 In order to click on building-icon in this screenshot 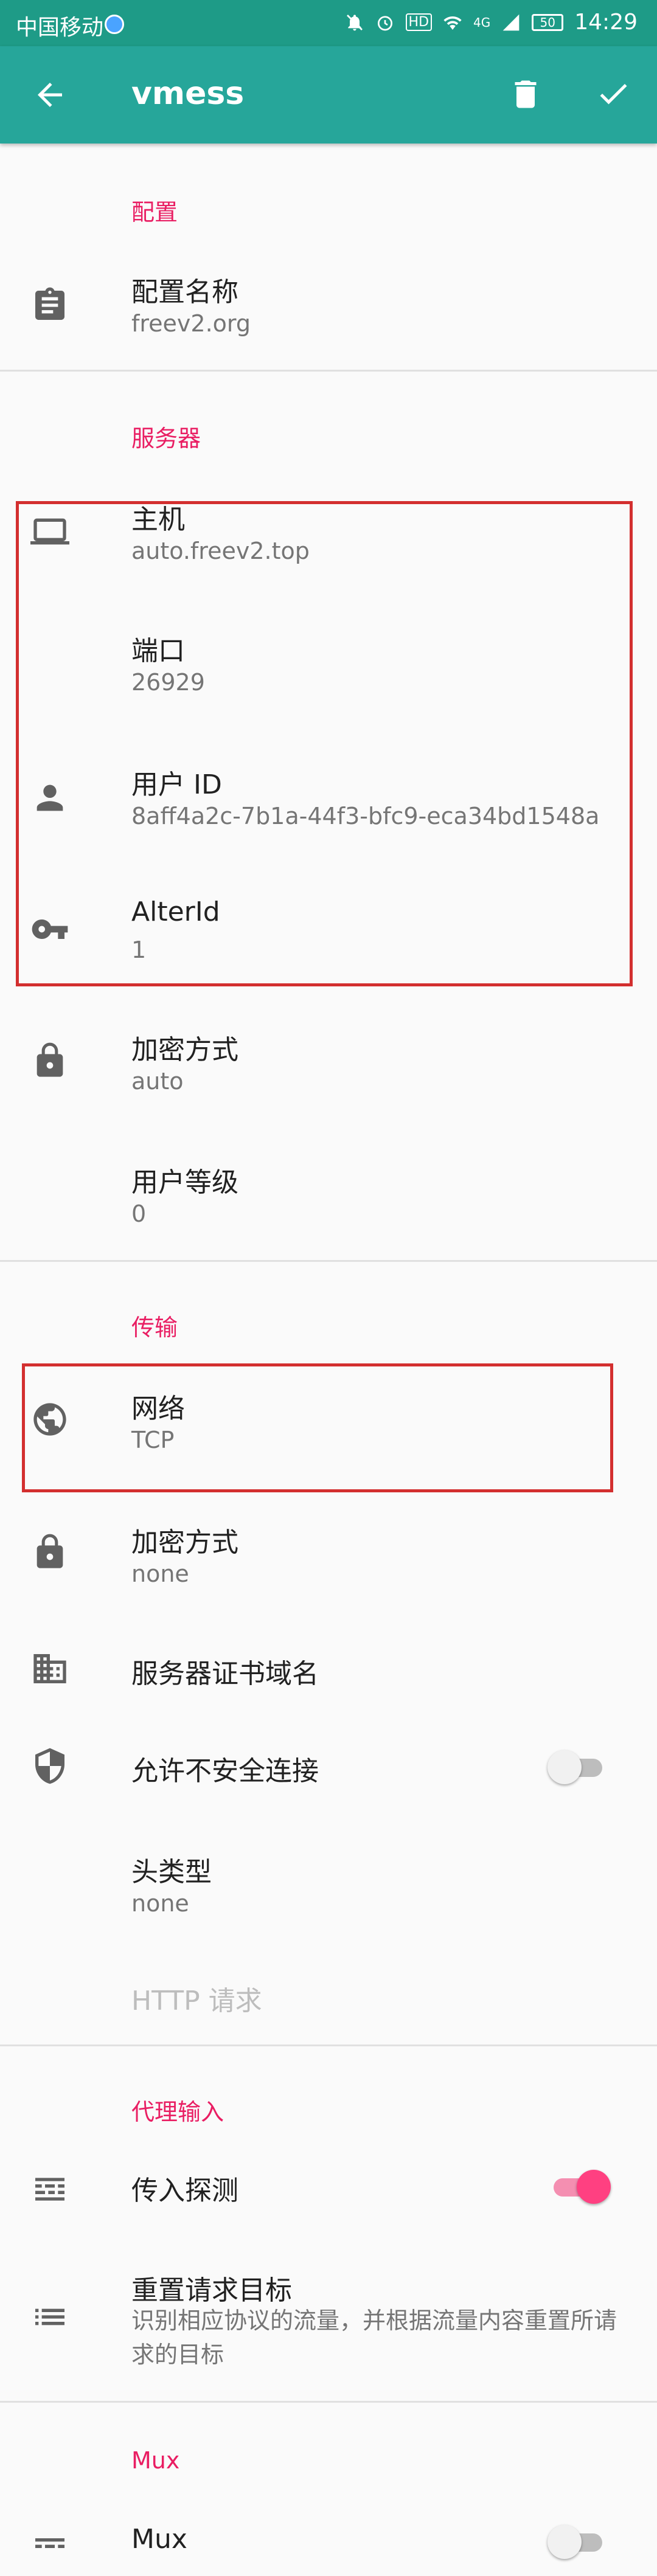, I will do `click(49, 1668)`.